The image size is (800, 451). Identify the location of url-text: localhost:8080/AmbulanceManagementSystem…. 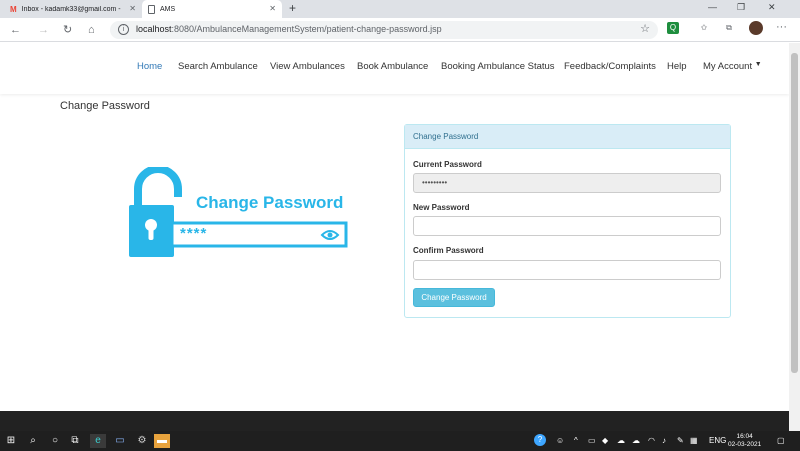
(289, 29).